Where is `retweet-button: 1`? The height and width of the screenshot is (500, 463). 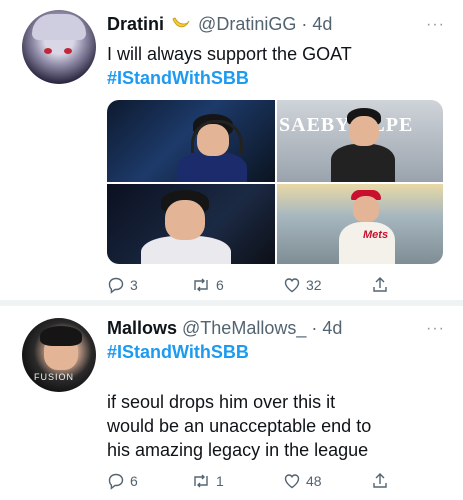 retweet-button: 1 is located at coordinates (207, 481).